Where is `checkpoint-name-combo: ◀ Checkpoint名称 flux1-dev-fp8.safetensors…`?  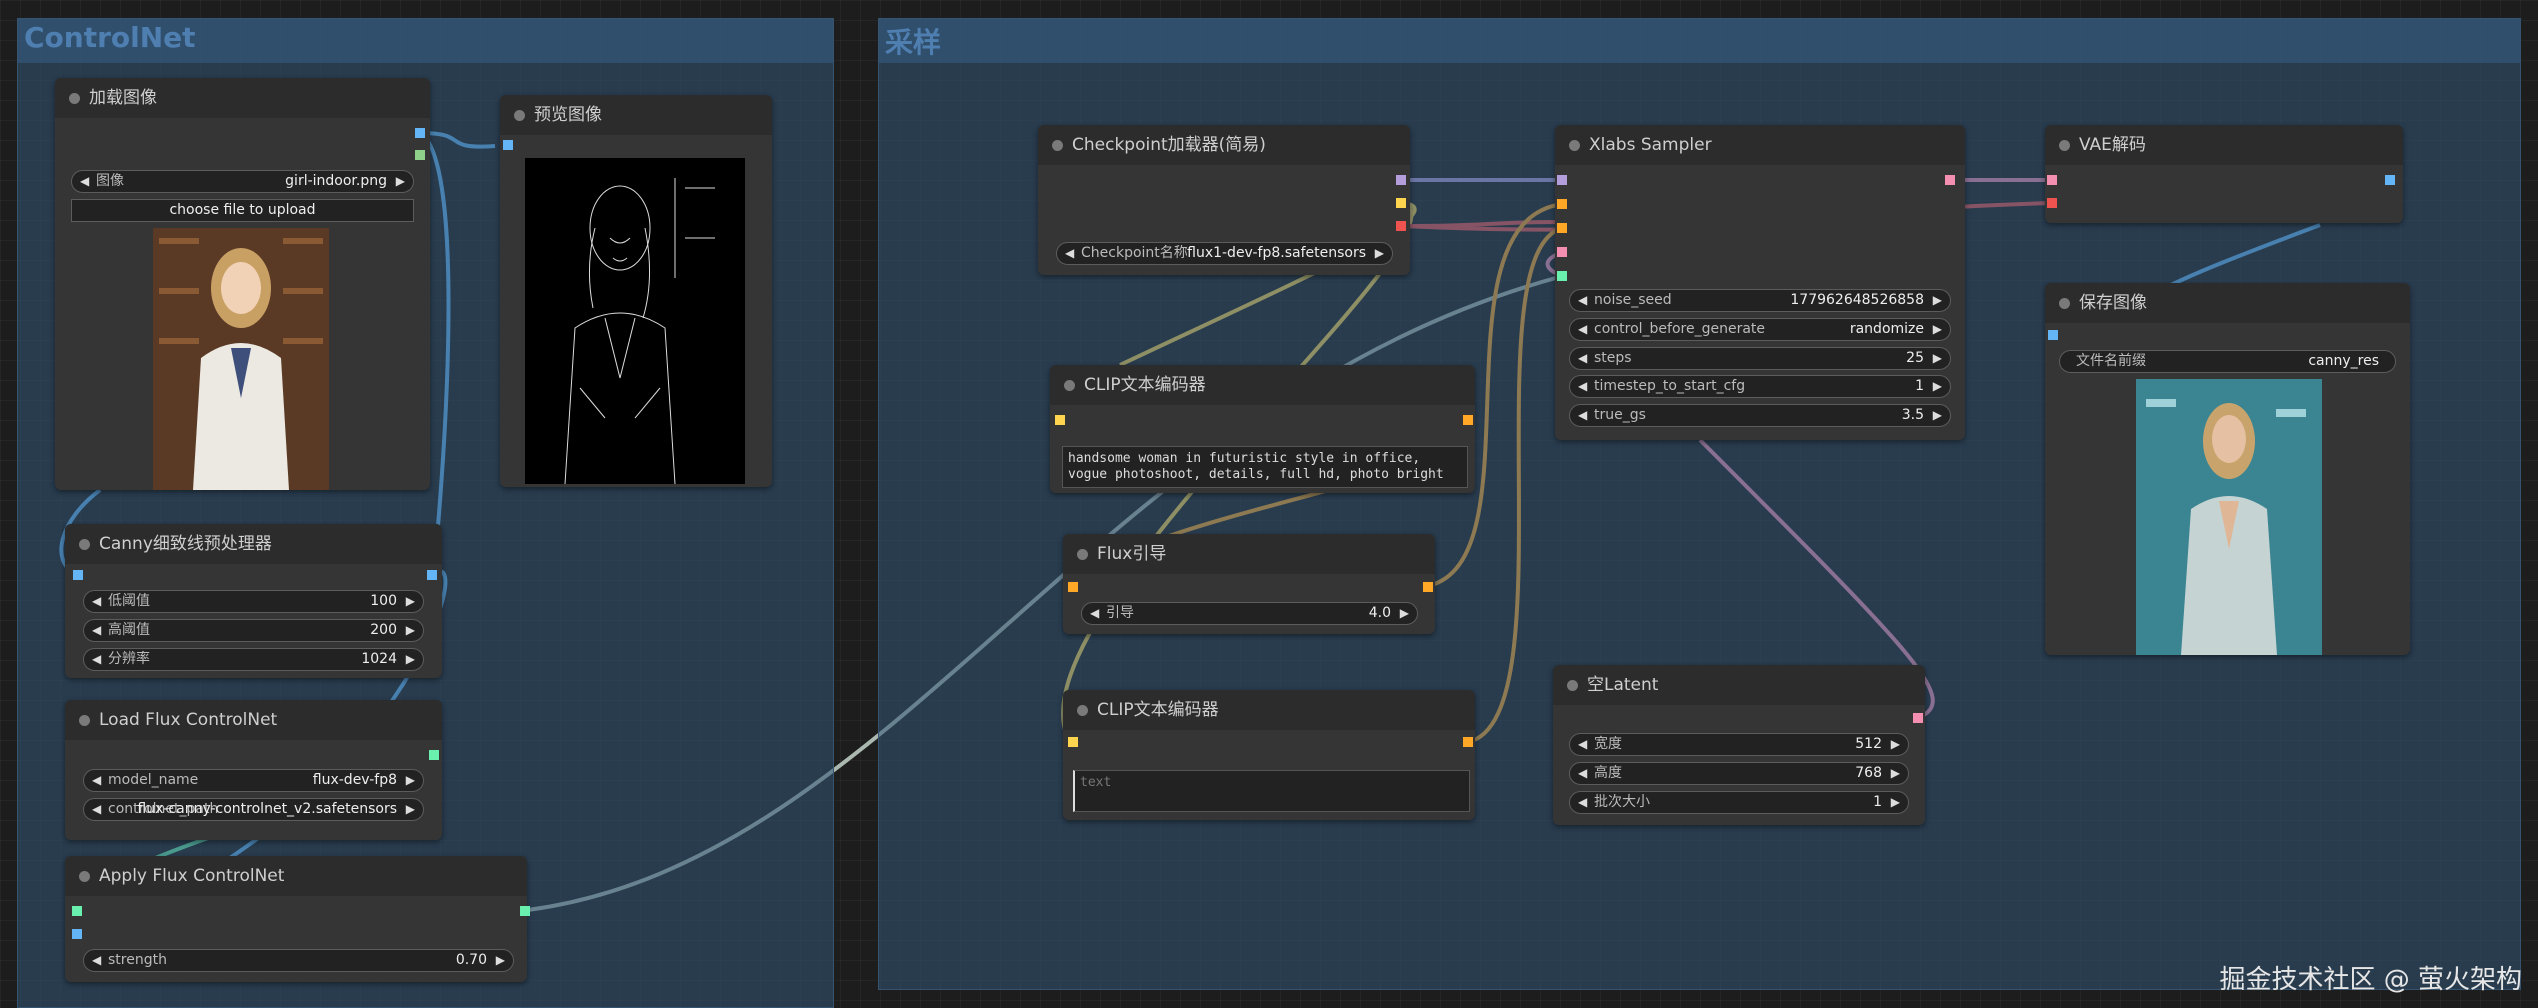 checkpoint-name-combo: ◀ Checkpoint名称 flux1-dev-fp8.safetensors… is located at coordinates (1224, 253).